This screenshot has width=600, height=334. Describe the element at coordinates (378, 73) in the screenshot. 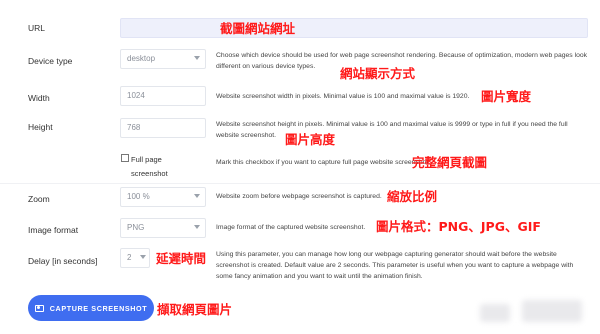

I see `device-type-annotation: 網站顯示方式` at that location.